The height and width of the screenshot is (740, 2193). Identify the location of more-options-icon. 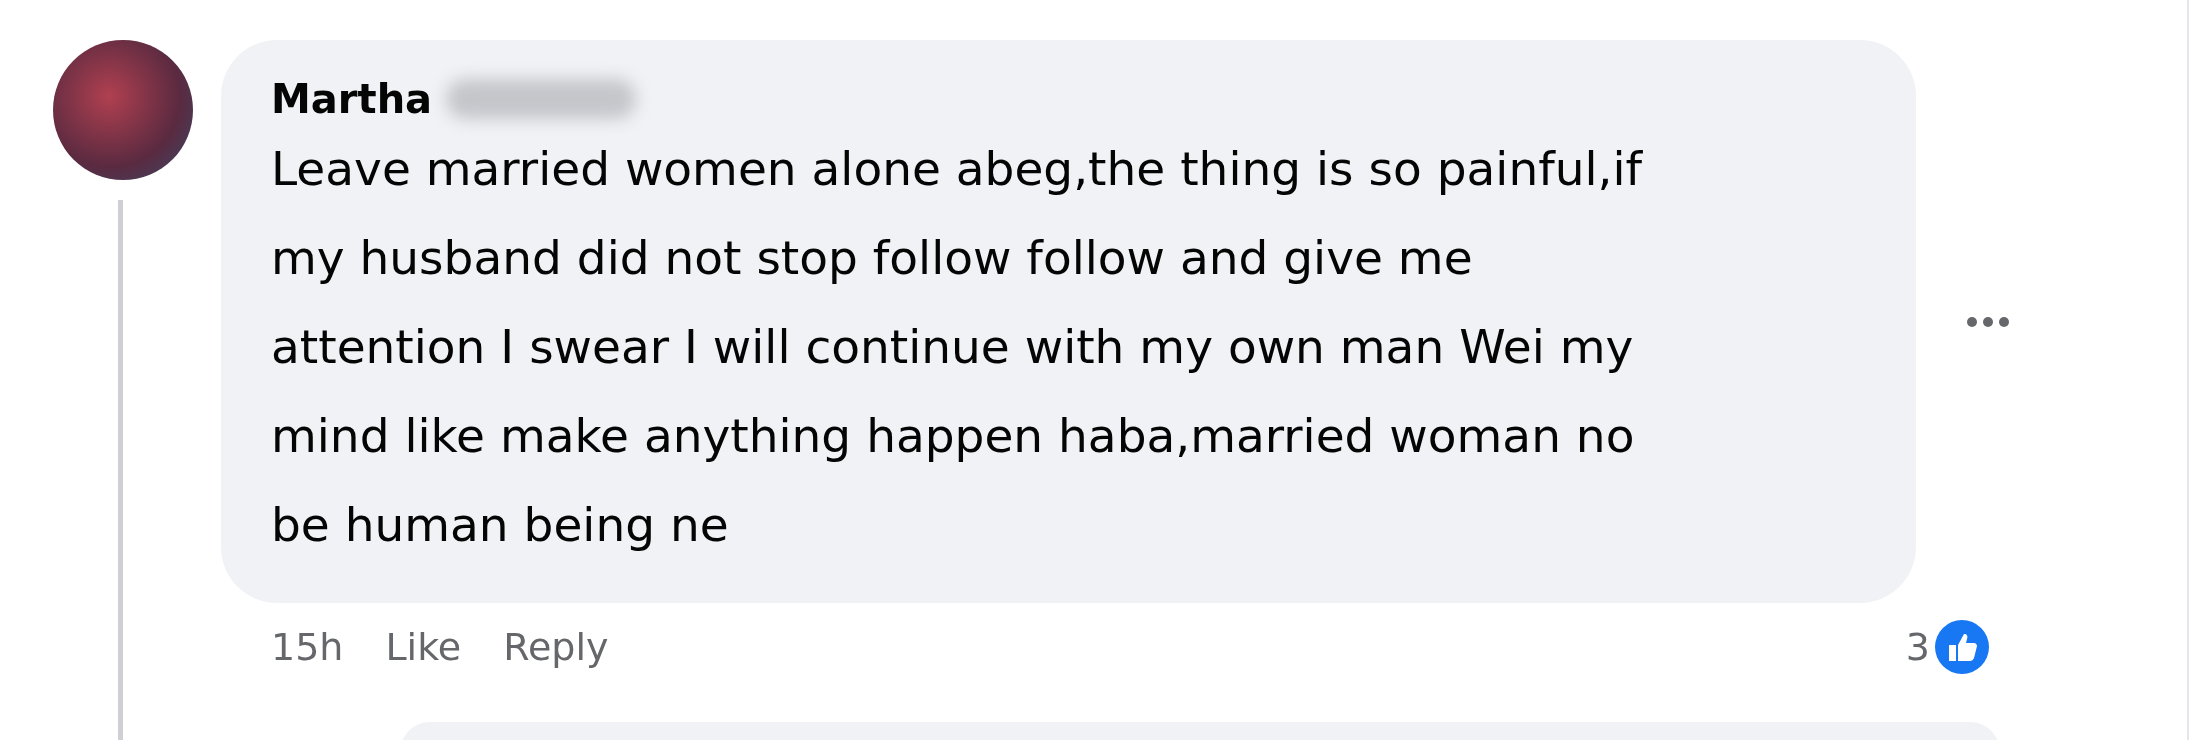
(1988, 321).